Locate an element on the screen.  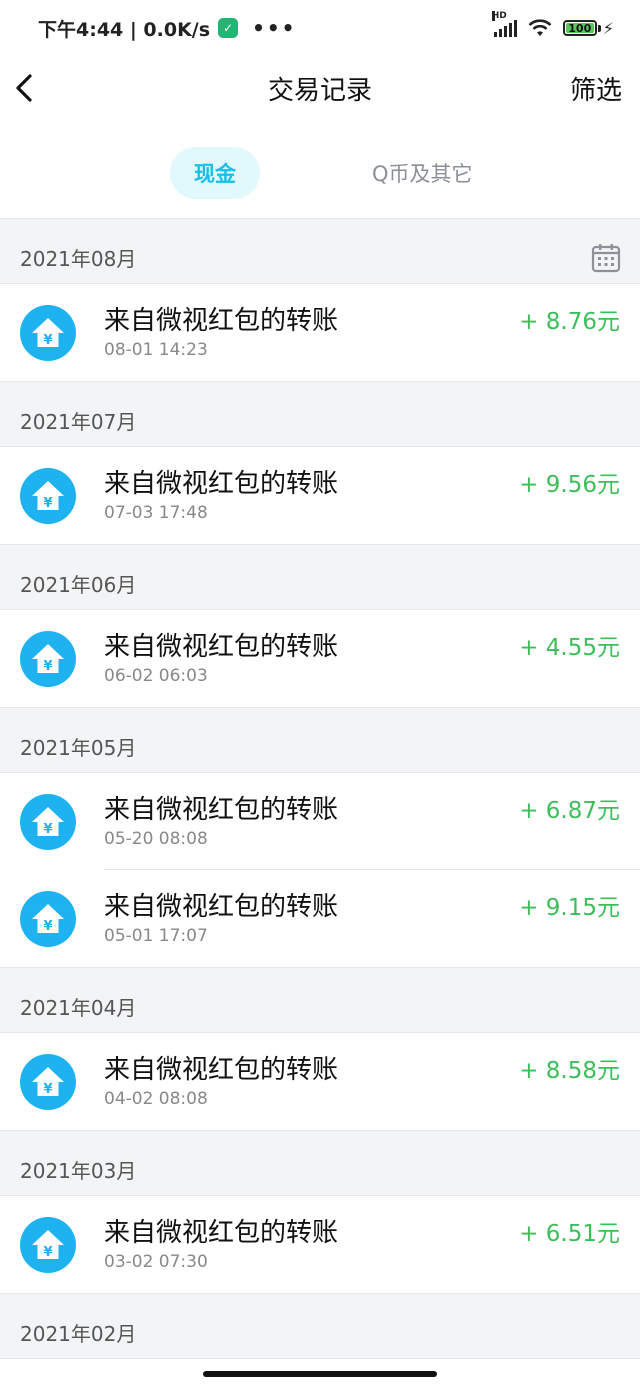
charging-icon: ⚡ is located at coordinates (608, 28).